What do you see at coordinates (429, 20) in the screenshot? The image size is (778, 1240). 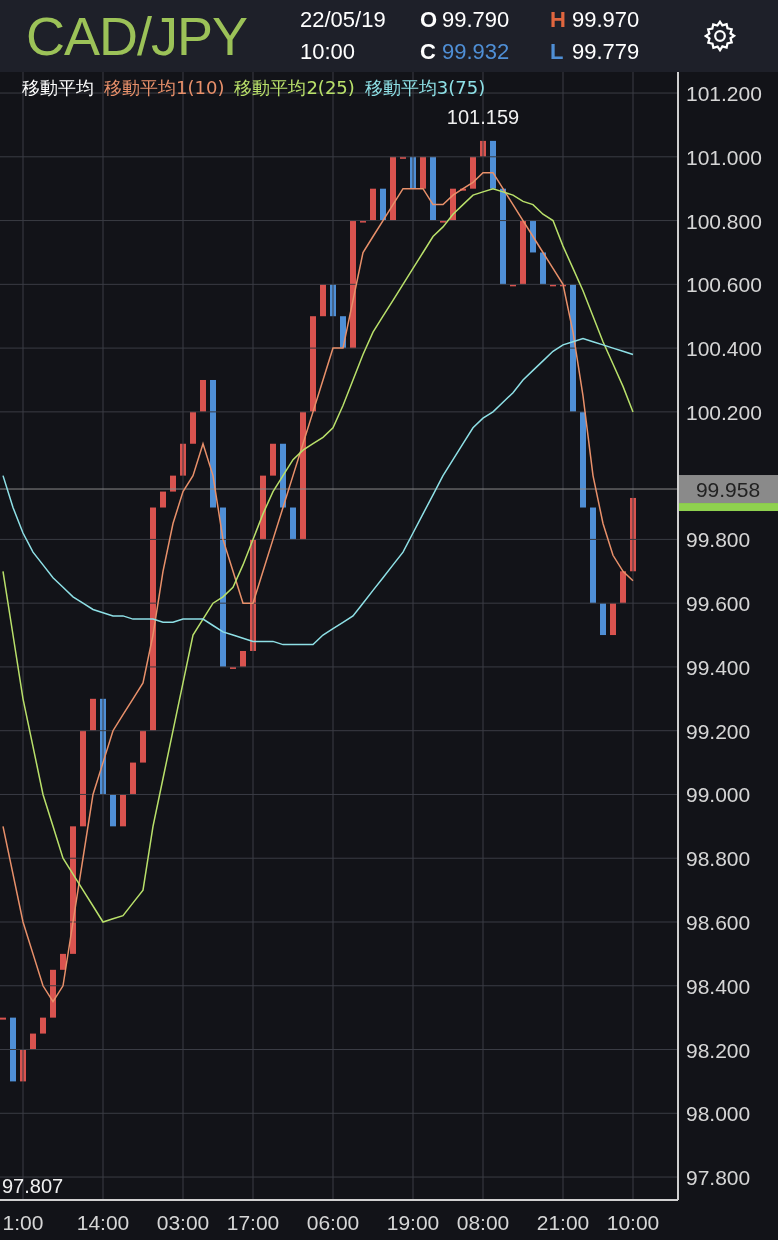 I see `ohlc-label: O` at bounding box center [429, 20].